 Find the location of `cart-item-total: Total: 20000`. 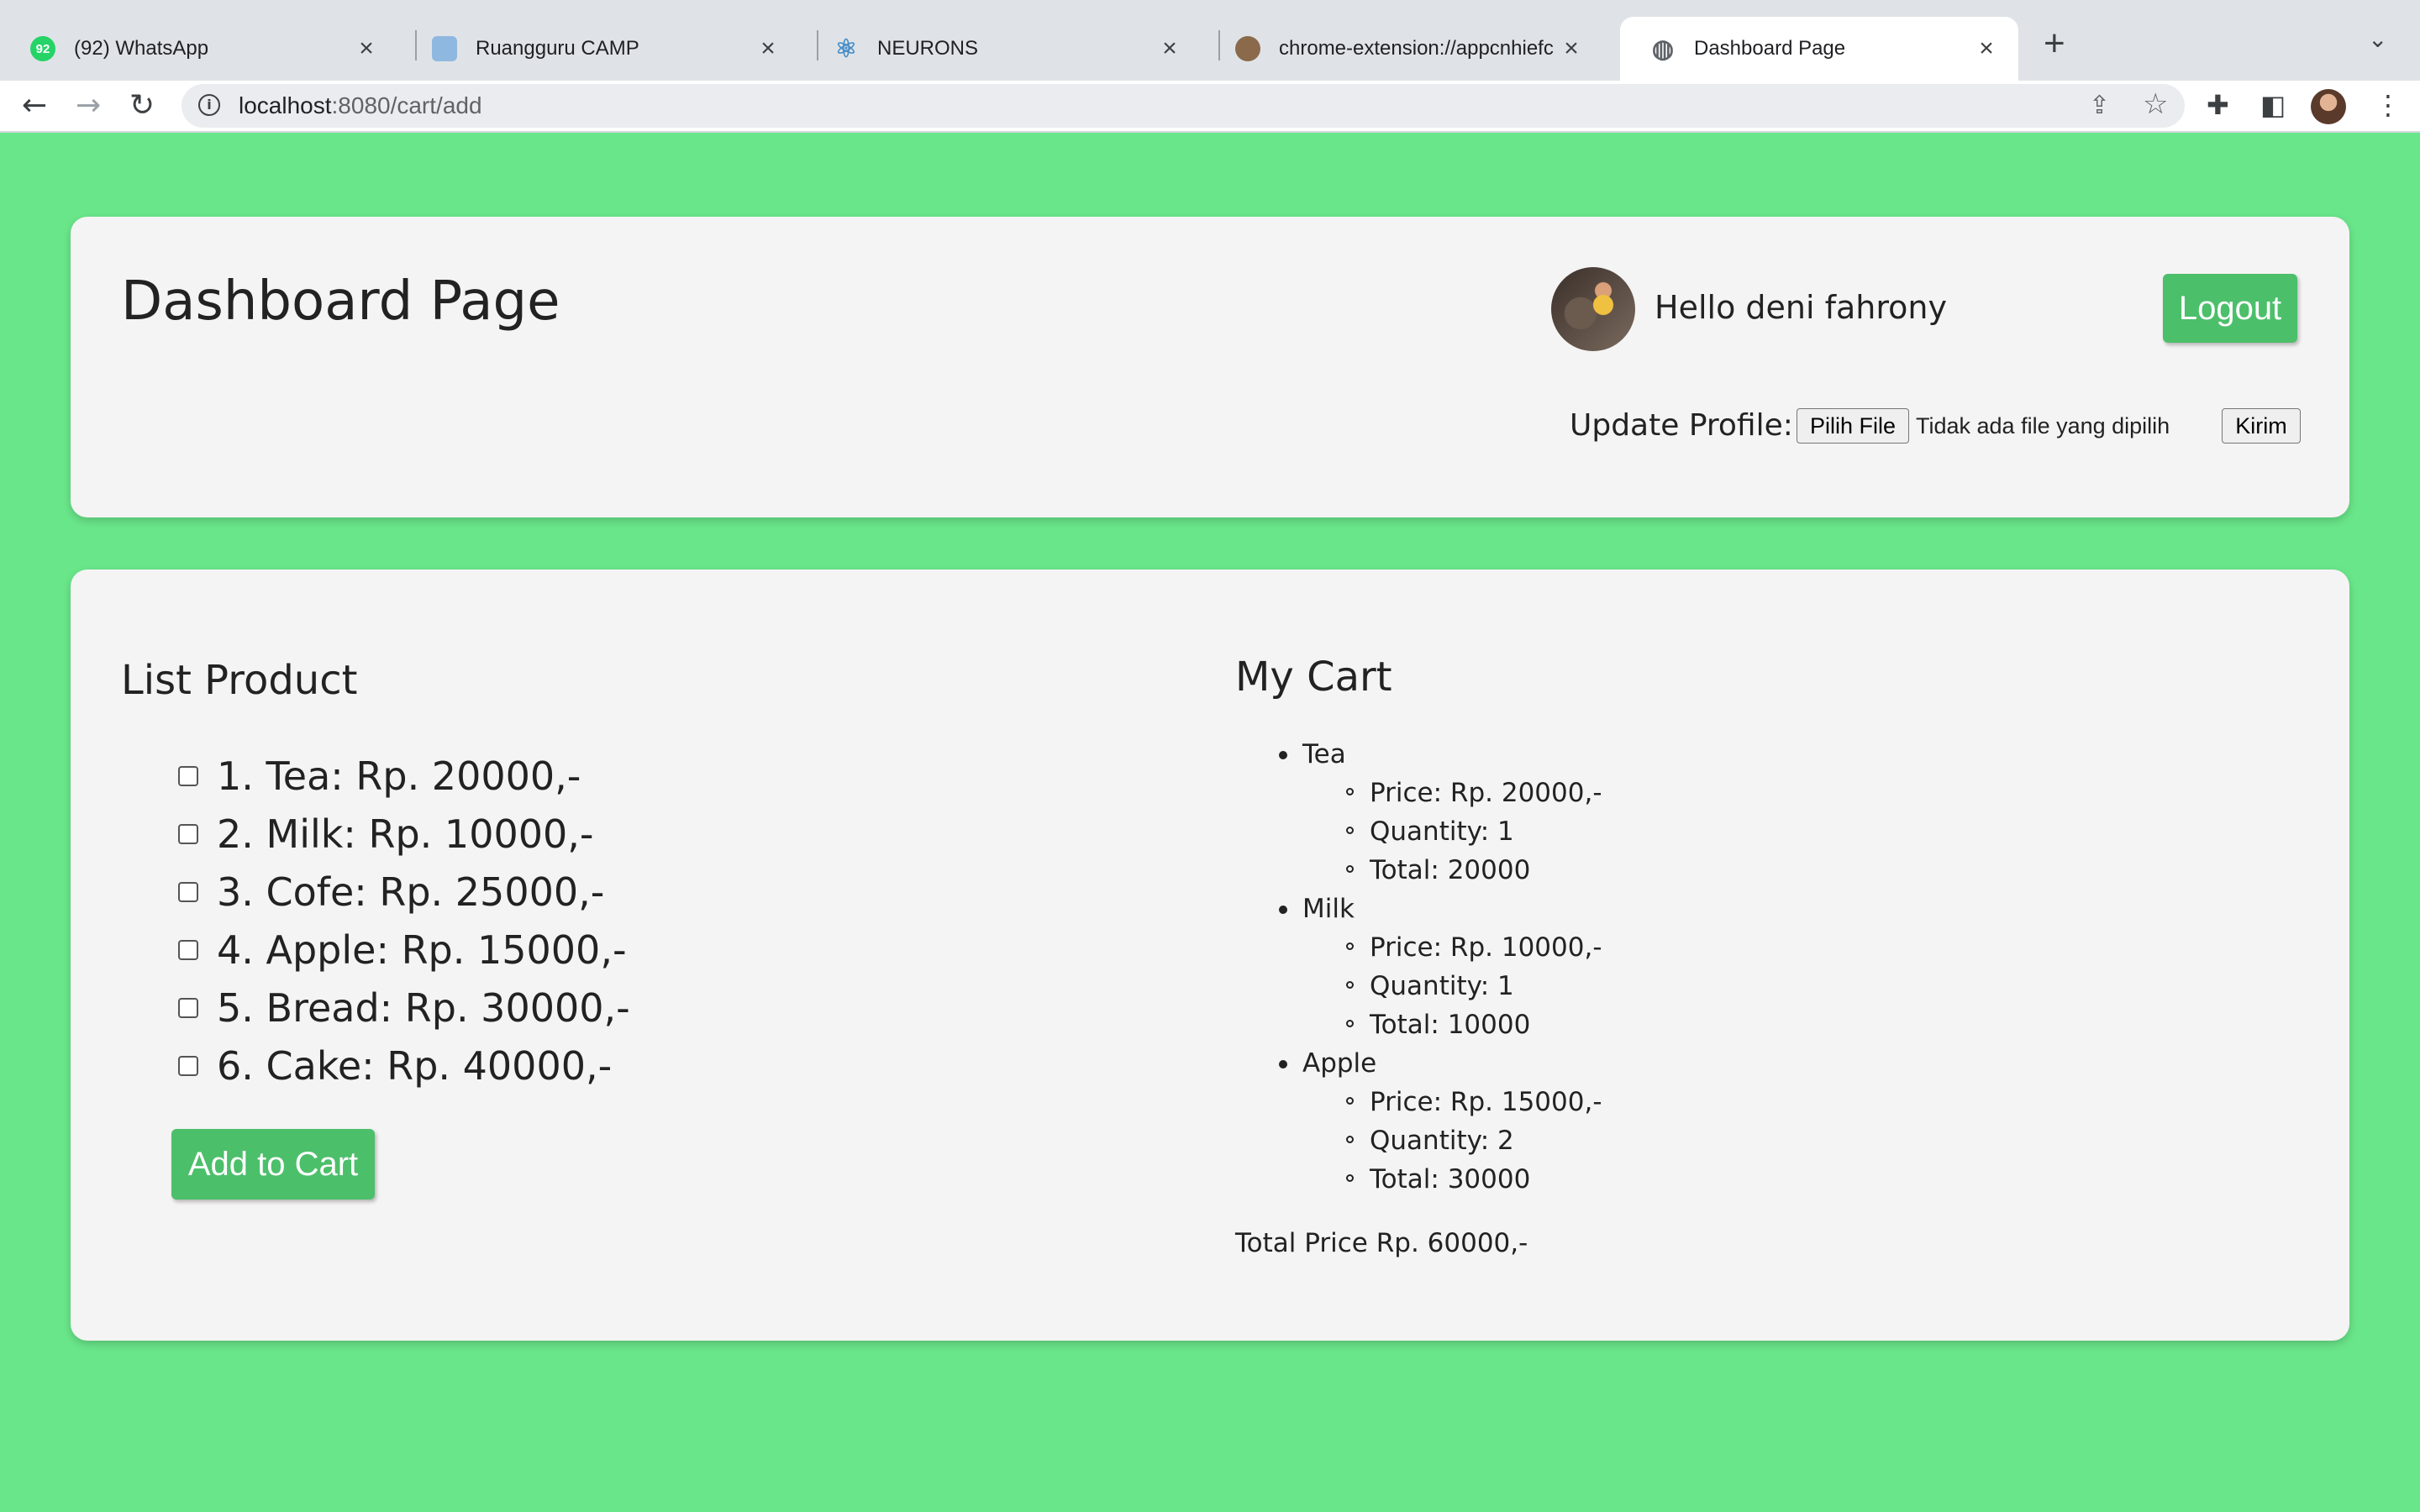

cart-item-total: Total: 20000 is located at coordinates (1438, 870).